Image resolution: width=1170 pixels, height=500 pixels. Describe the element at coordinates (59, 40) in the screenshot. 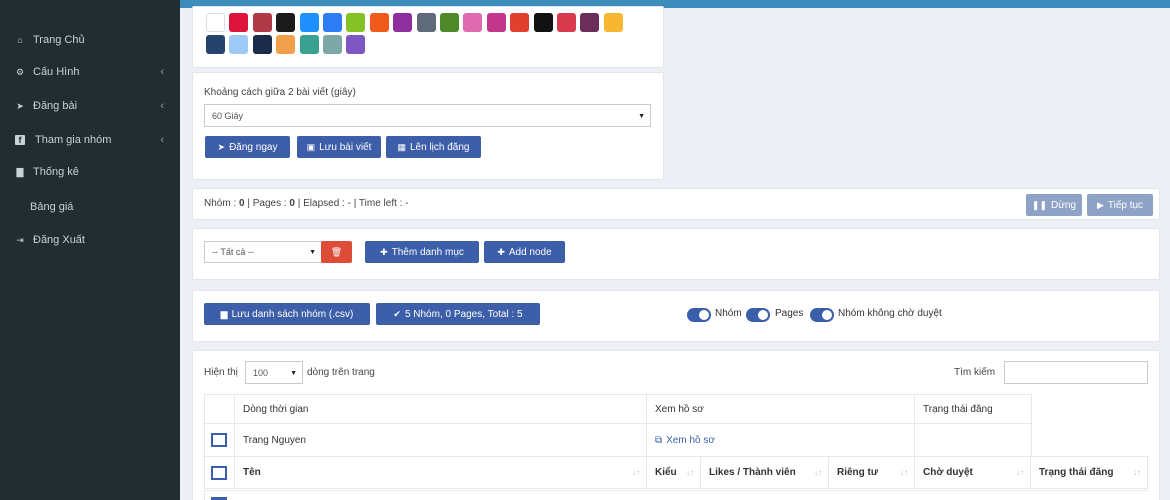

I see `sidebar-item-label: Trang Chủ` at that location.